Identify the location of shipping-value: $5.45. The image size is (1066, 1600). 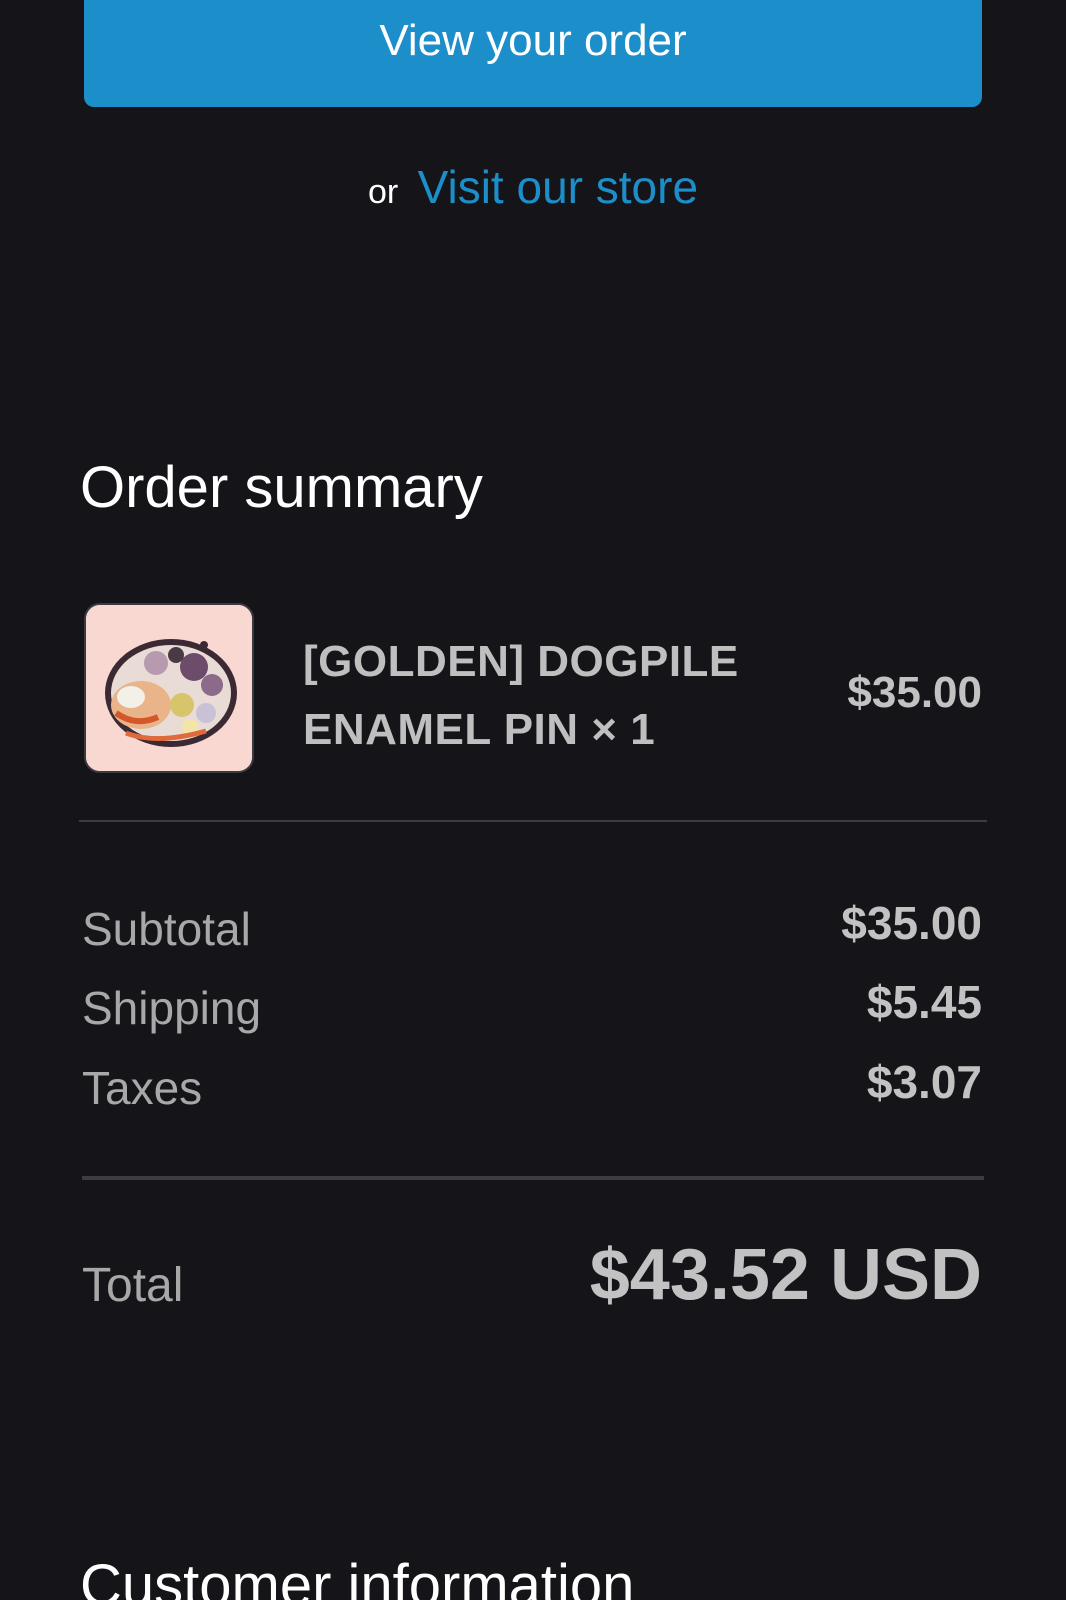
(924, 1002).